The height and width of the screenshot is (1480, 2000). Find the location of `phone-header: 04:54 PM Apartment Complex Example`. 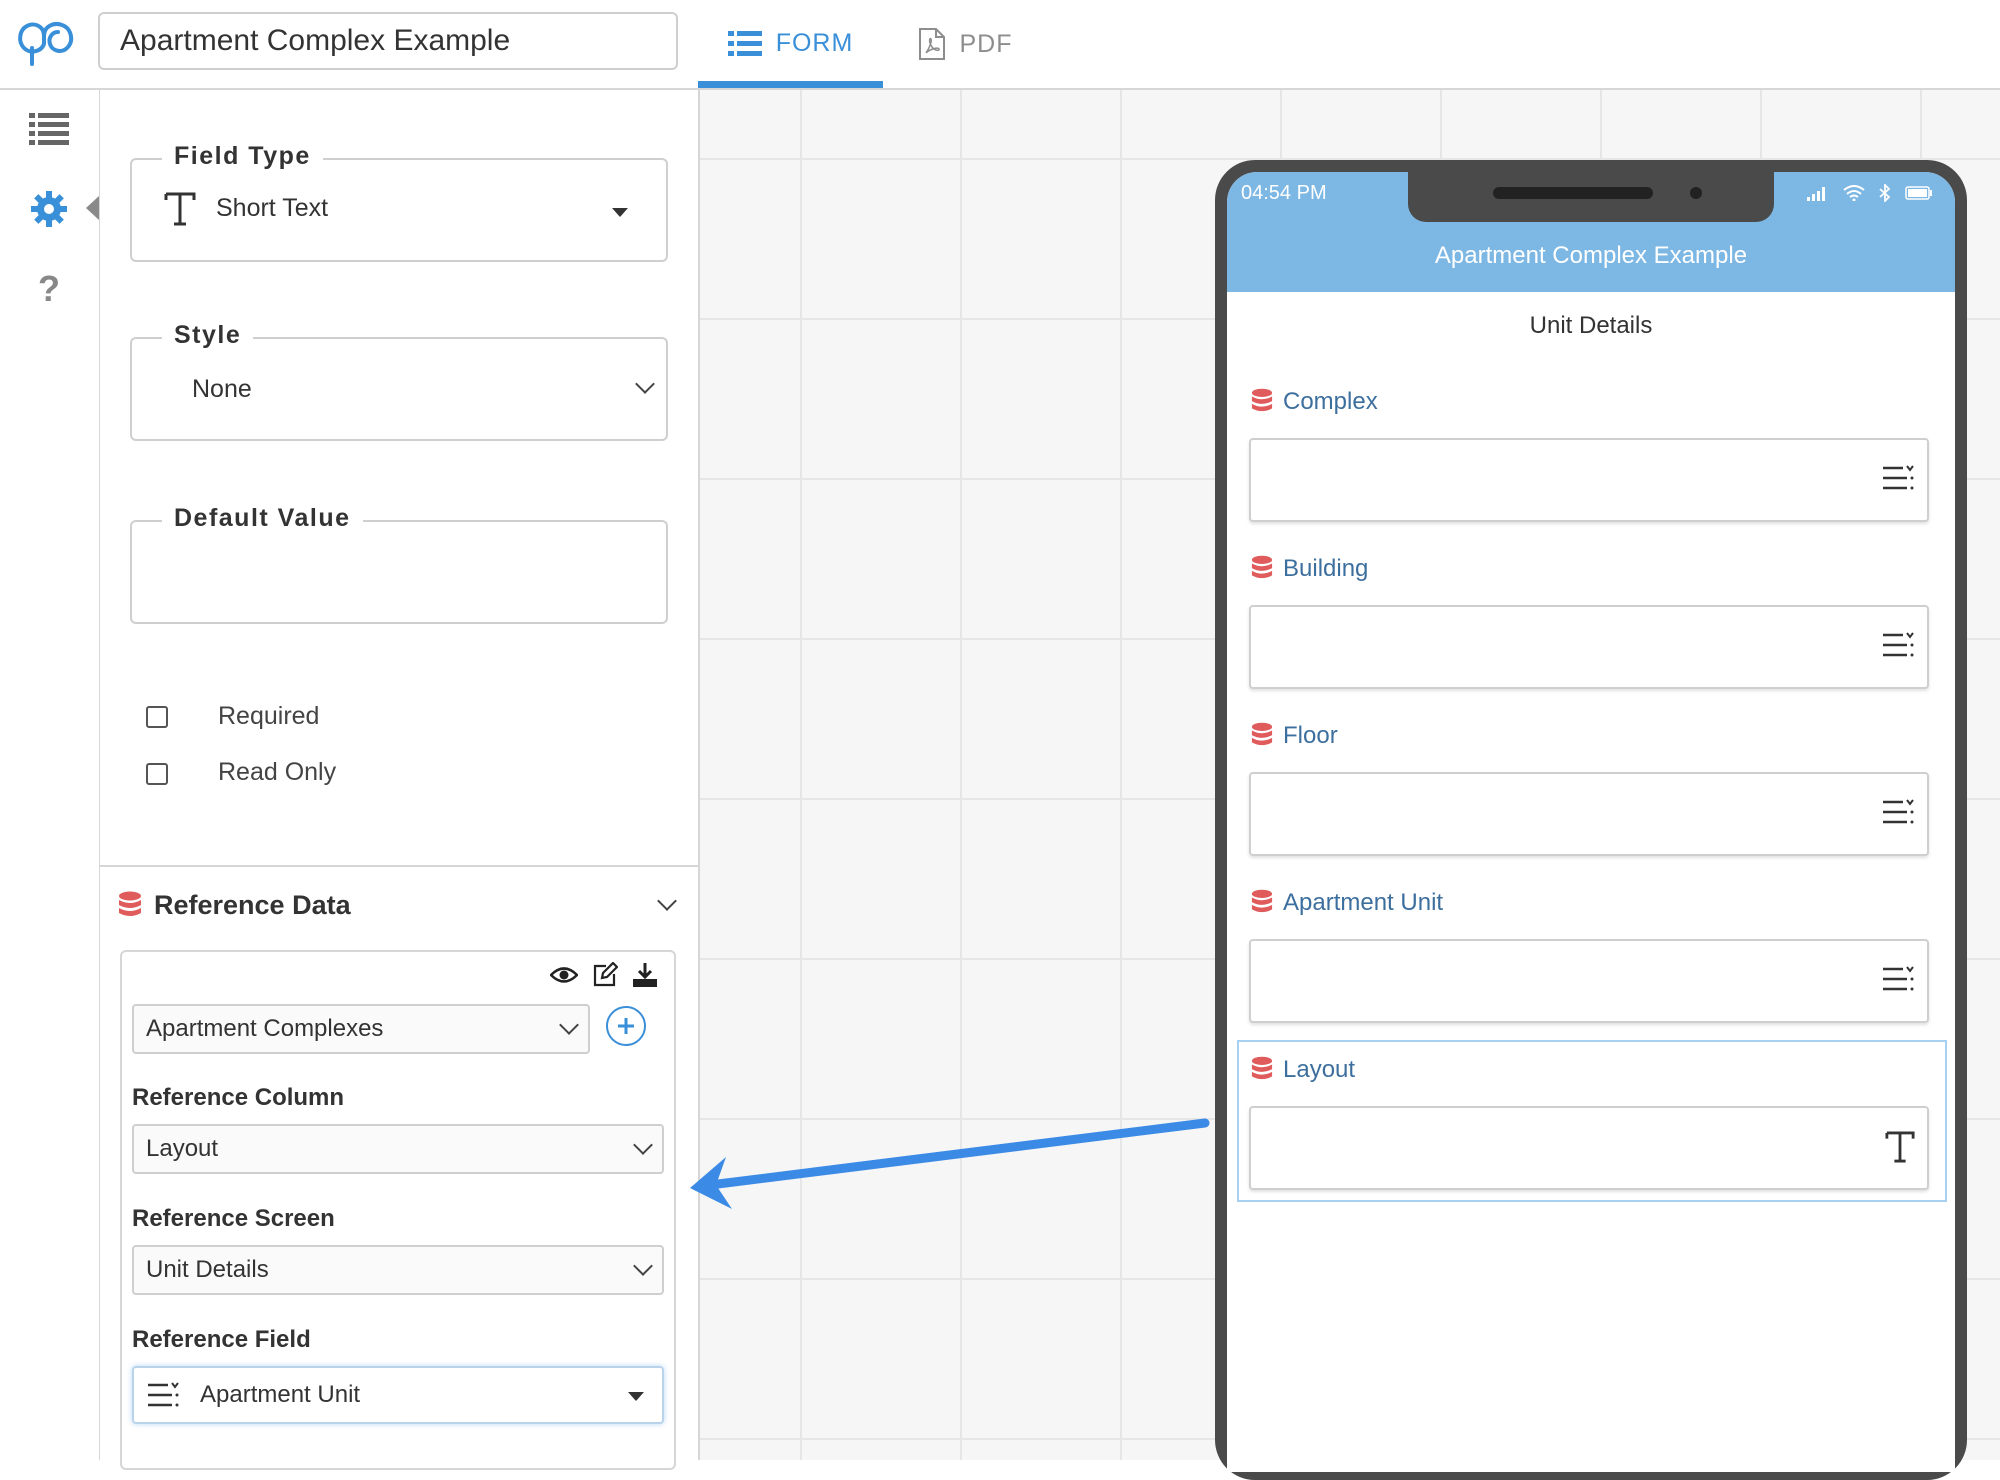

phone-header: 04:54 PM Apartment Complex Example is located at coordinates (1591, 232).